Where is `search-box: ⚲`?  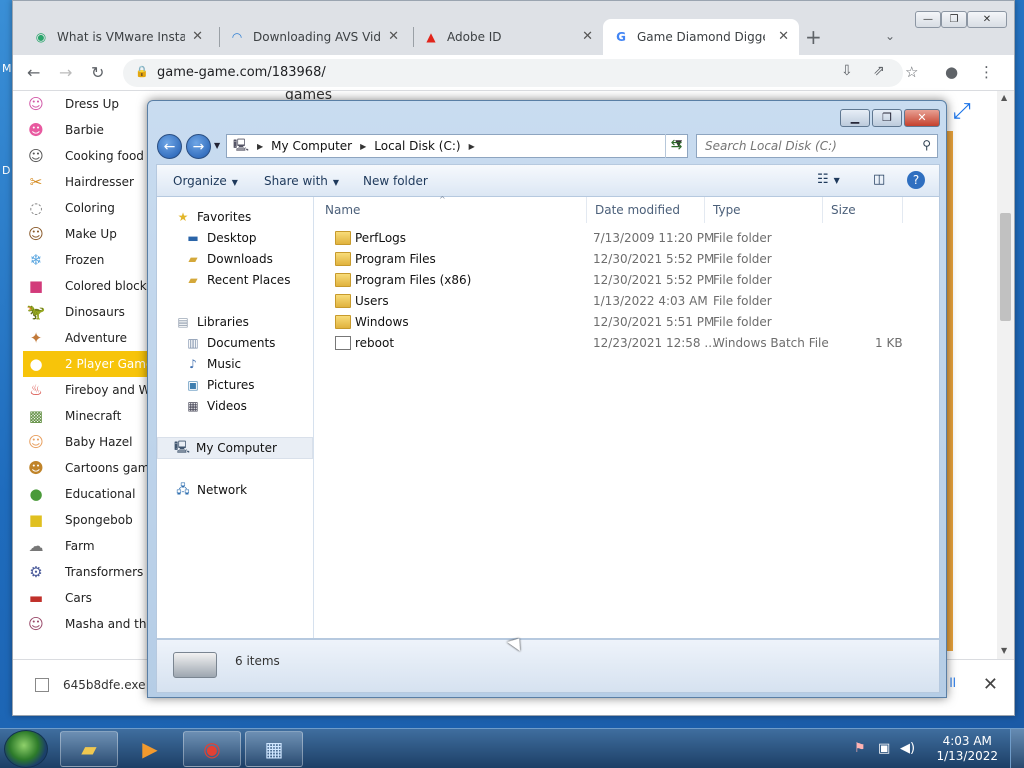 search-box: ⚲ is located at coordinates (817, 146).